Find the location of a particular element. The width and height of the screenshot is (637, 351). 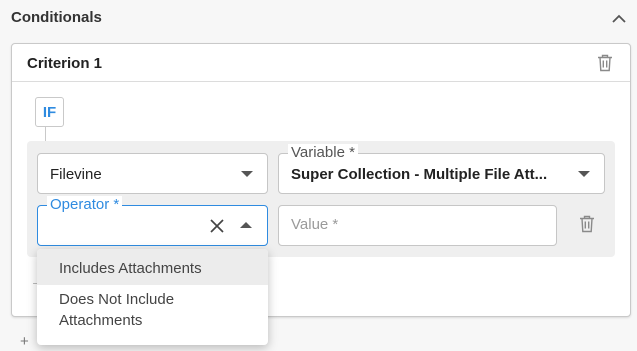

option-includes-attachments: Includes Attachments is located at coordinates (152, 267).